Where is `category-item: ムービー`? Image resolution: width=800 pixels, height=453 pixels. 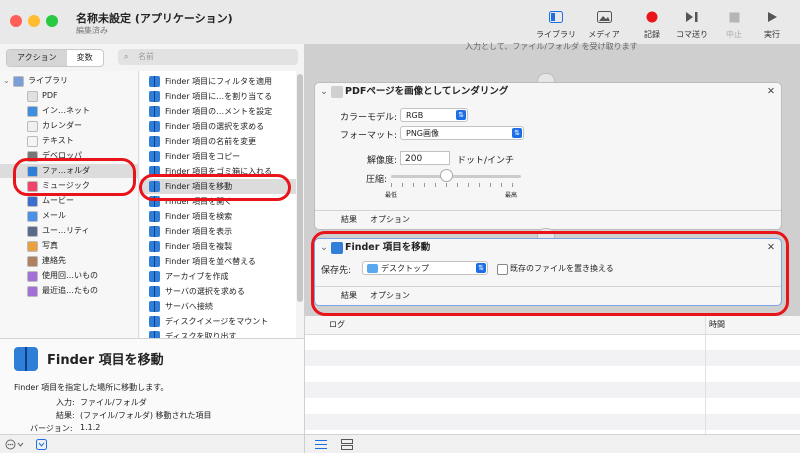 category-item: ムービー is located at coordinates (69, 201).